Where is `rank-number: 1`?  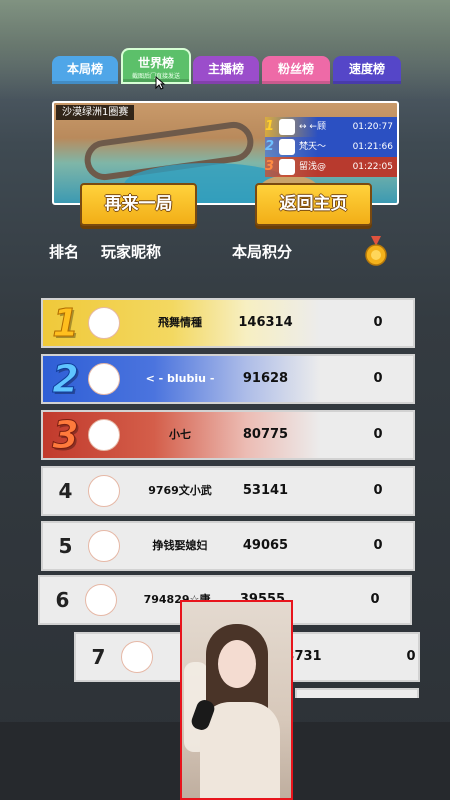 rank-number: 1 is located at coordinates (65, 323).